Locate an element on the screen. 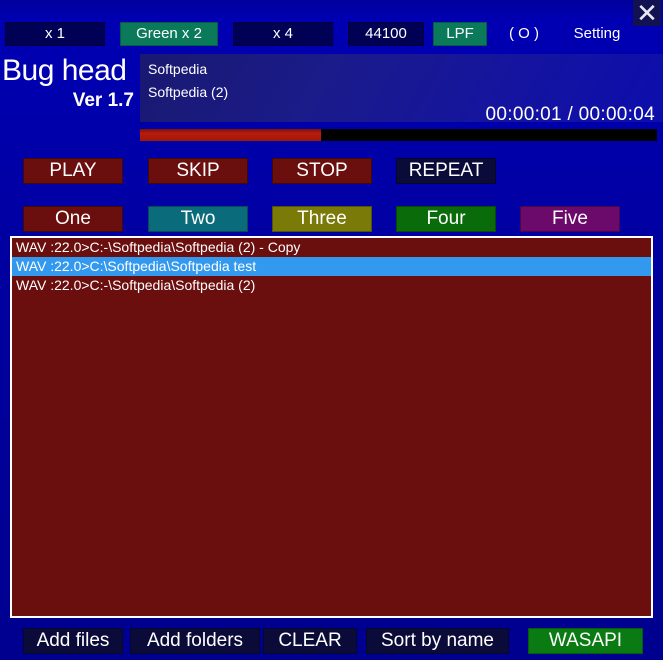 This screenshot has height=660, width=663. toolbar-button-green-x2: Green x 2 is located at coordinates (169, 34).